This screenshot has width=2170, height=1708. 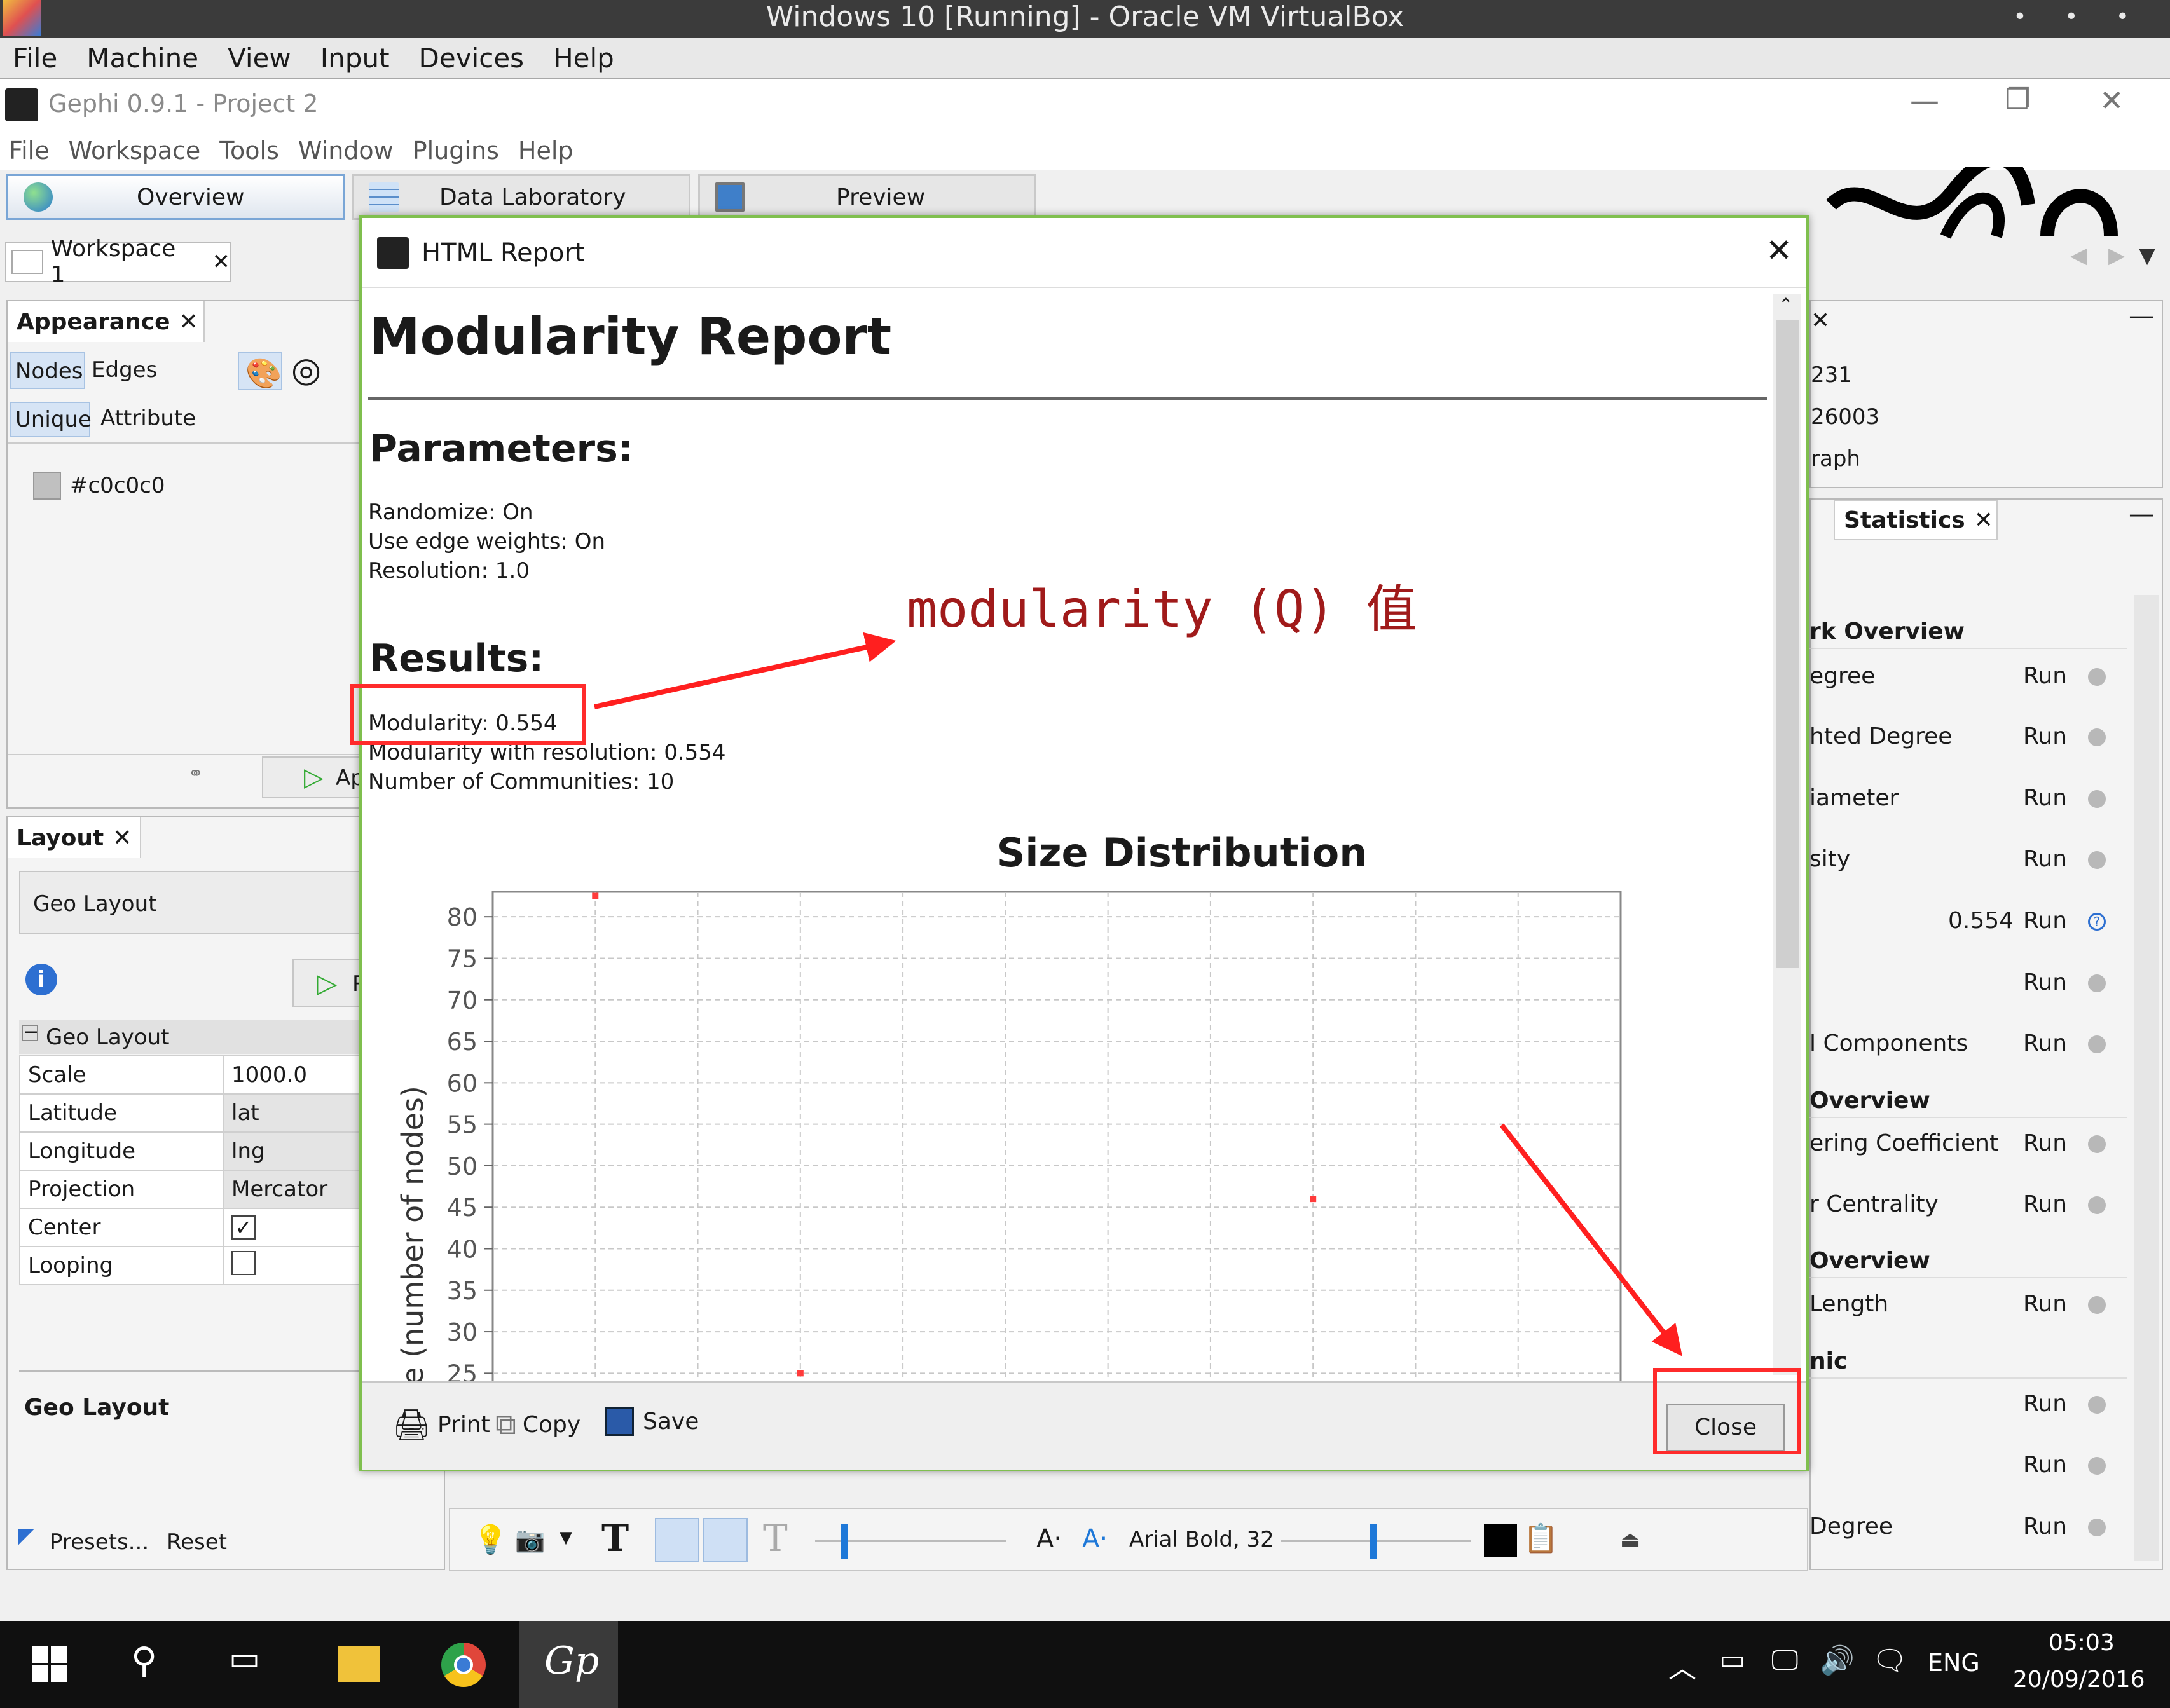 I want to click on chrome-icon, so click(x=464, y=1665).